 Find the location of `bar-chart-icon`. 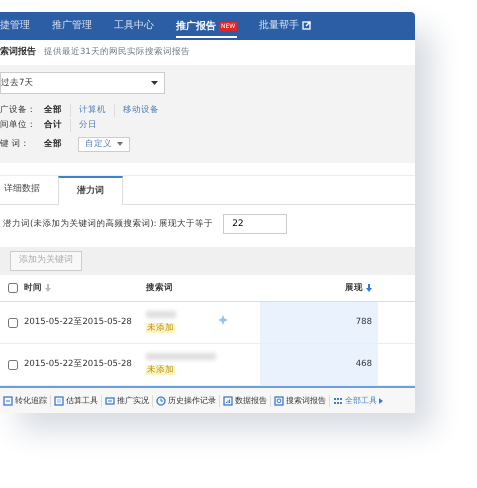

bar-chart-icon is located at coordinates (228, 401).